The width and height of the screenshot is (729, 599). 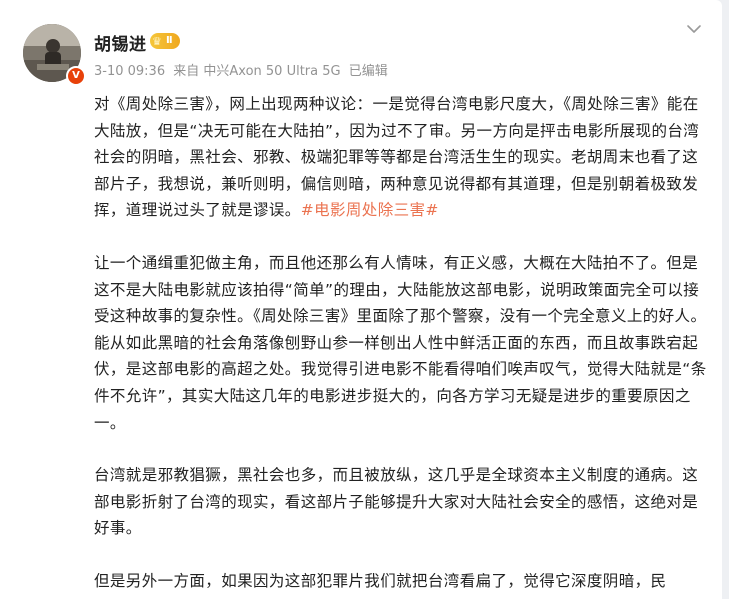 What do you see at coordinates (370, 210) in the screenshot?
I see `hashtag-link: #电影周处除三害#` at bounding box center [370, 210].